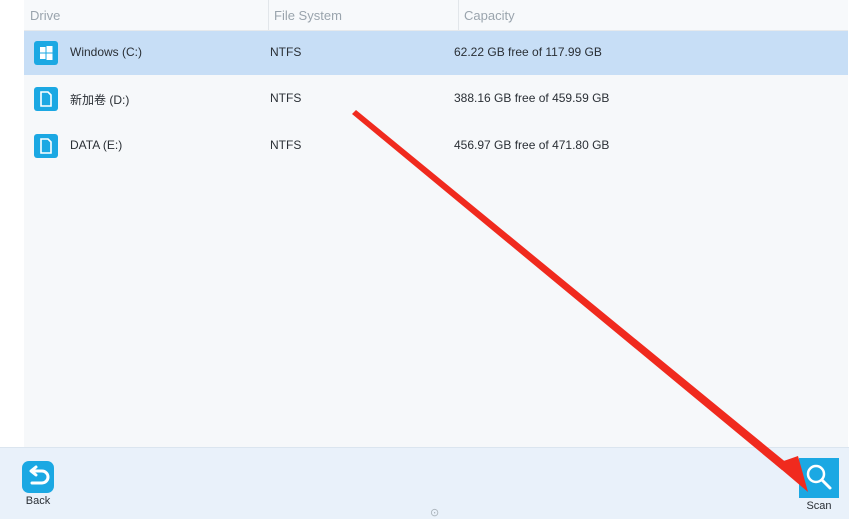 The height and width of the screenshot is (519, 849). What do you see at coordinates (96, 145) in the screenshot?
I see `drive-name: DATA (E:)` at bounding box center [96, 145].